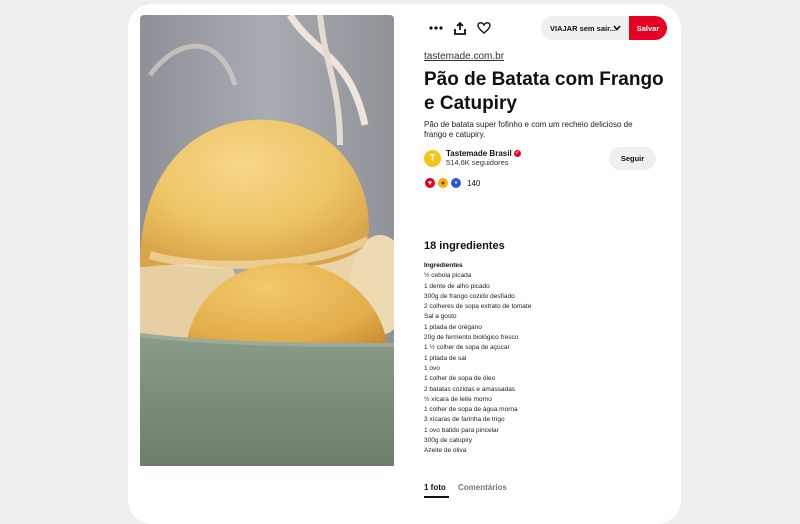 This screenshot has height=524, width=800. What do you see at coordinates (458, 399) in the screenshot?
I see `ingredient-item: ½ xícara de leite morno` at bounding box center [458, 399].